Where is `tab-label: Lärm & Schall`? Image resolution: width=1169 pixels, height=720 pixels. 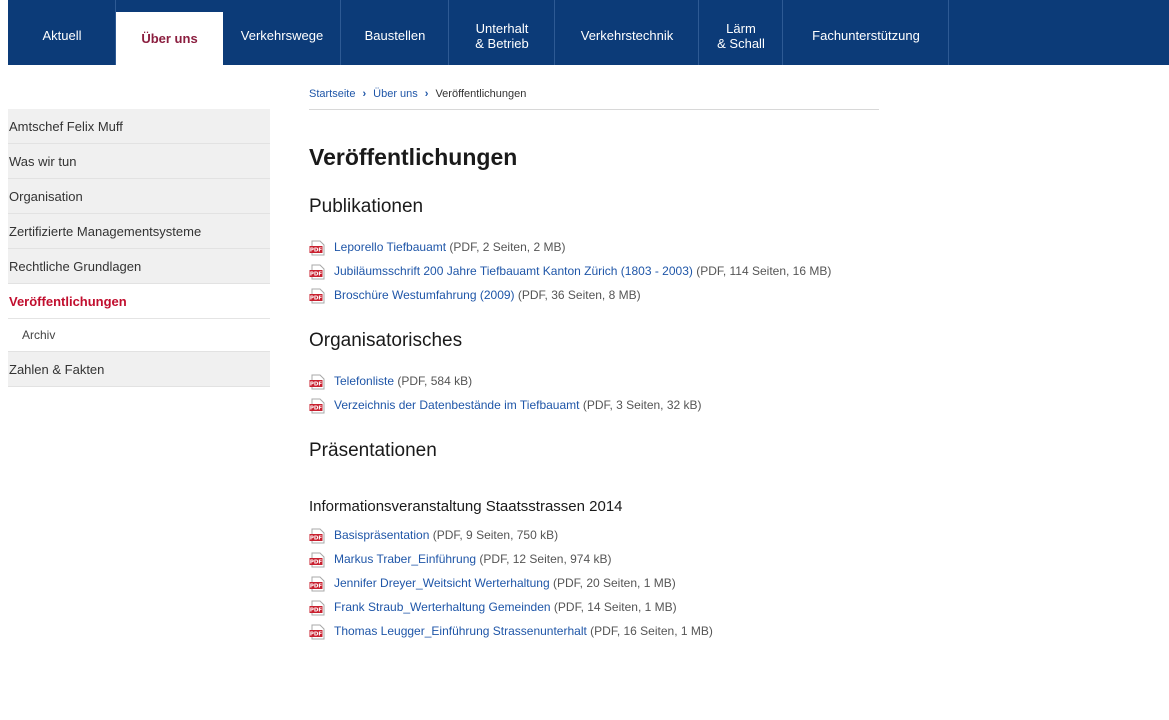 tab-label: Lärm & Schall is located at coordinates (741, 35).